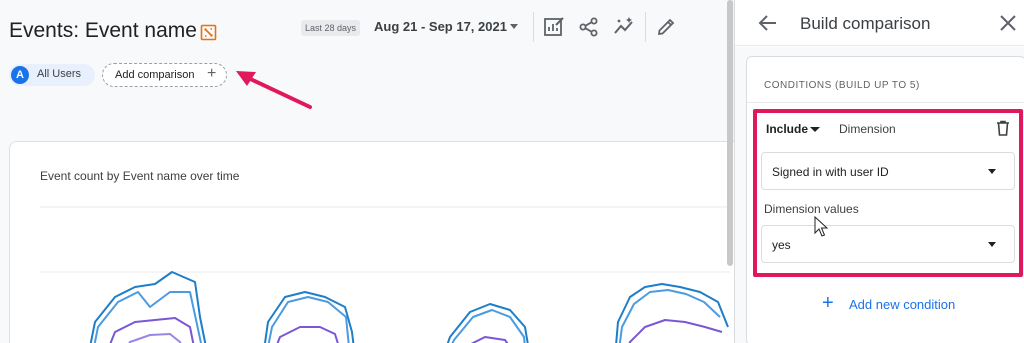 The image size is (1024, 343). Describe the element at coordinates (440, 26) in the screenshot. I see `date-range-picker: Aug 21 - Sep 17, 2021` at that location.